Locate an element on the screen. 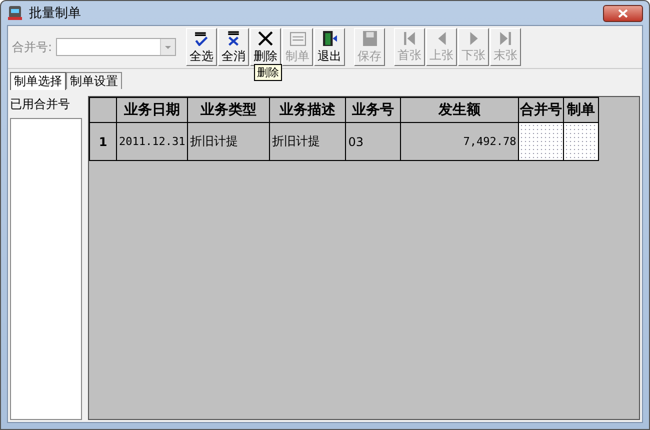 This screenshot has height=430, width=650. column-header: 制单 is located at coordinates (581, 110).